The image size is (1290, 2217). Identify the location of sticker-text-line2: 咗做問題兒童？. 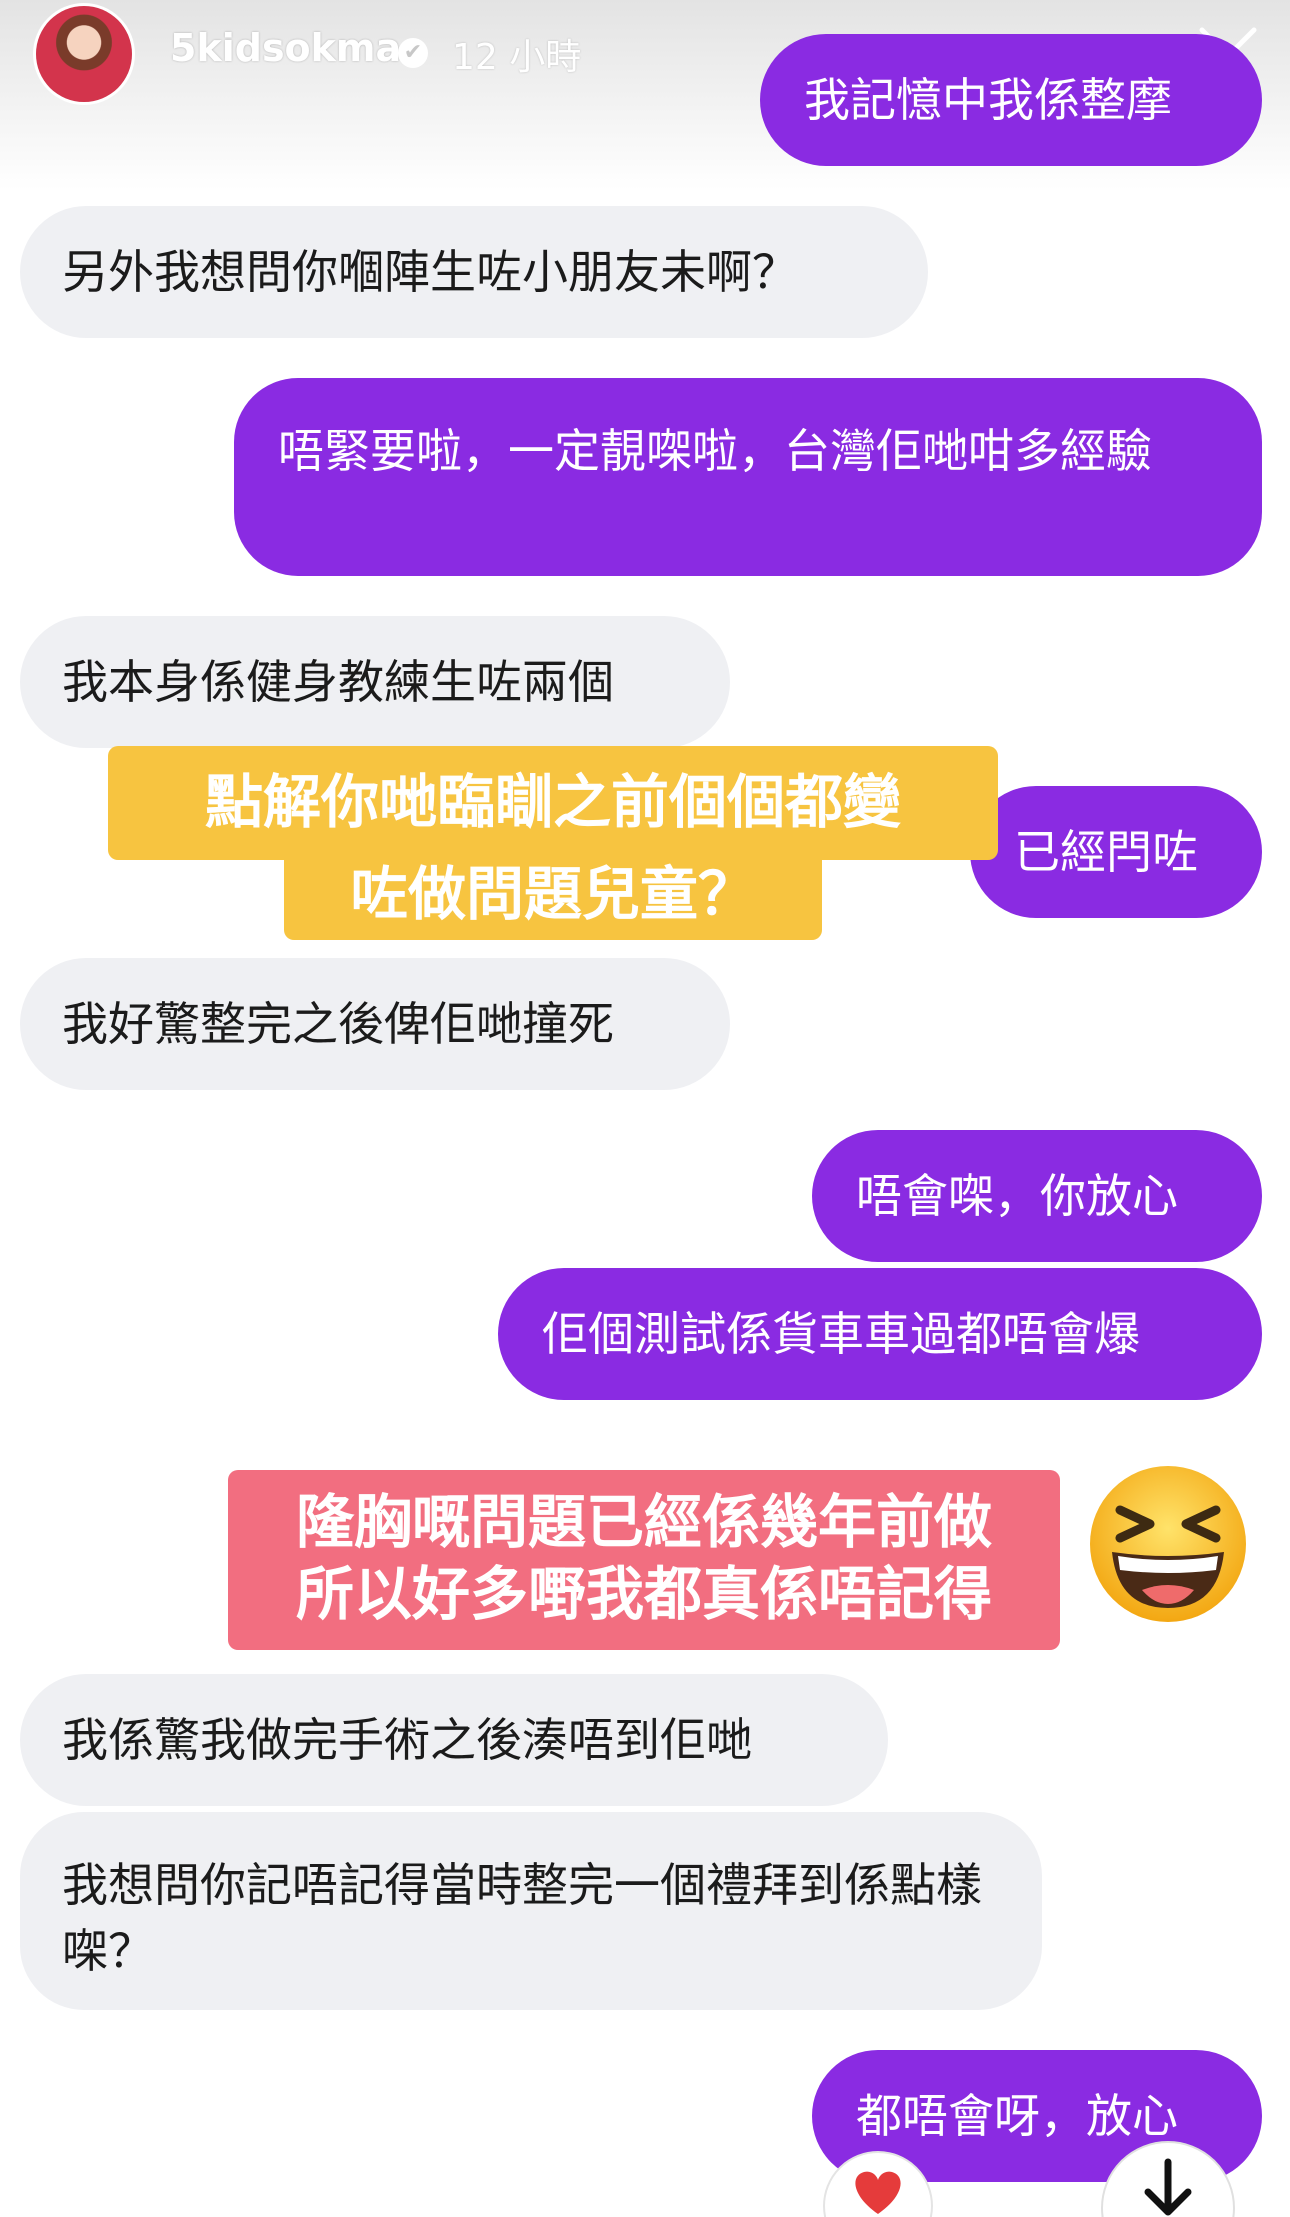
(552, 894).